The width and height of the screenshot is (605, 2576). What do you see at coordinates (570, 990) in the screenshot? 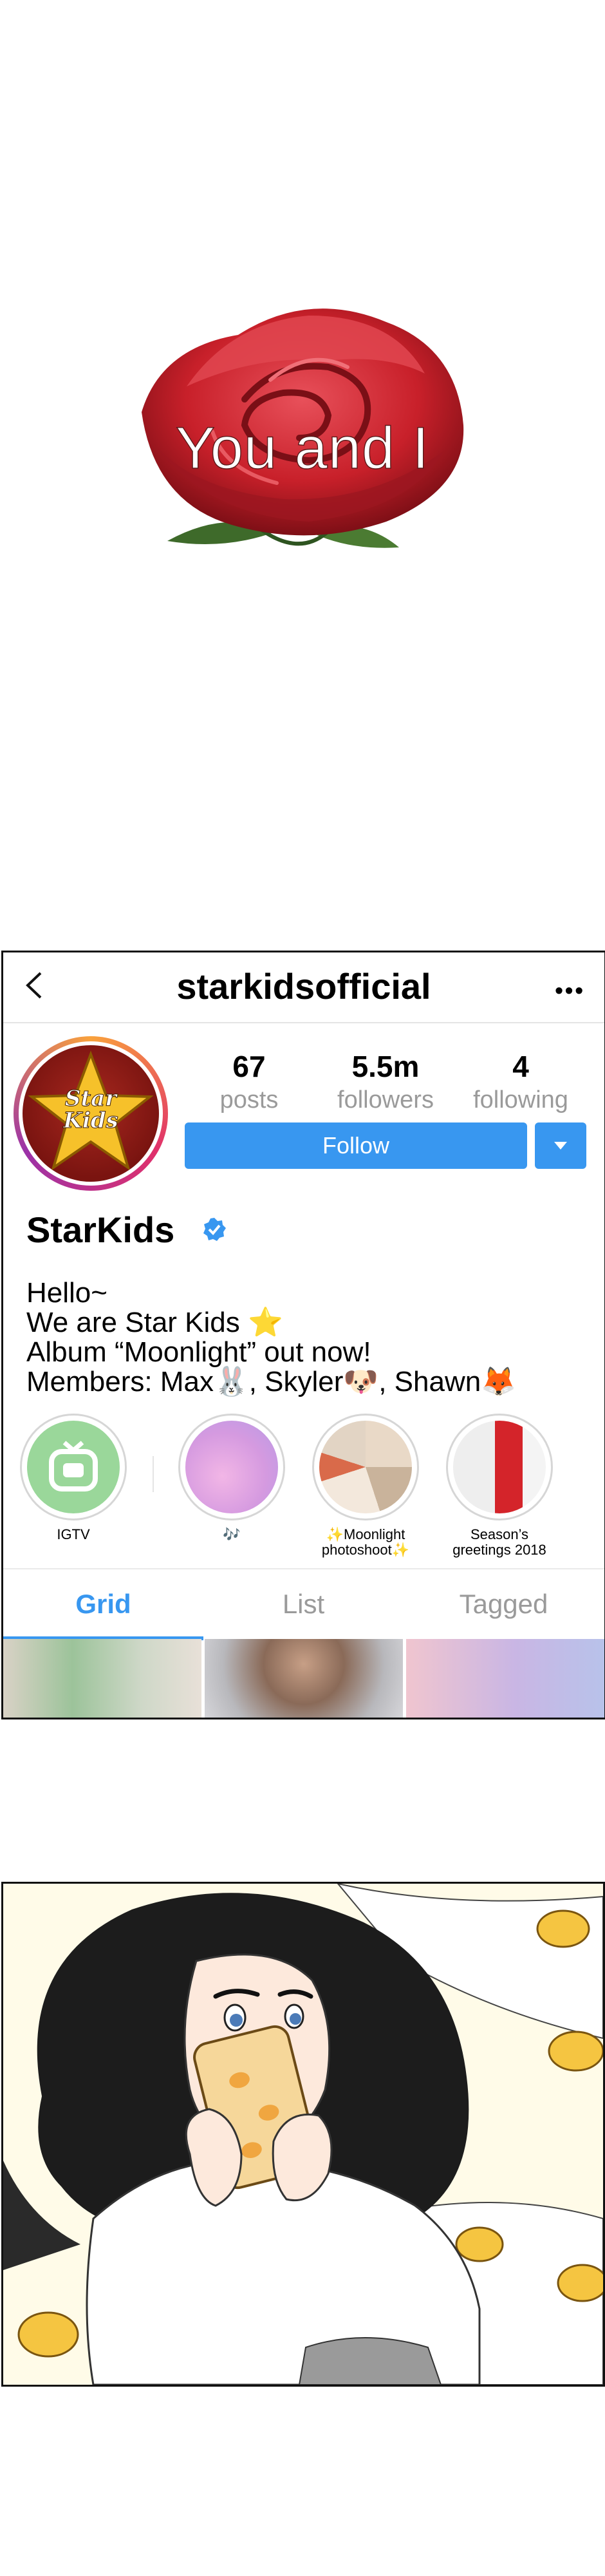
I see `more-options-icon: •••` at bounding box center [570, 990].